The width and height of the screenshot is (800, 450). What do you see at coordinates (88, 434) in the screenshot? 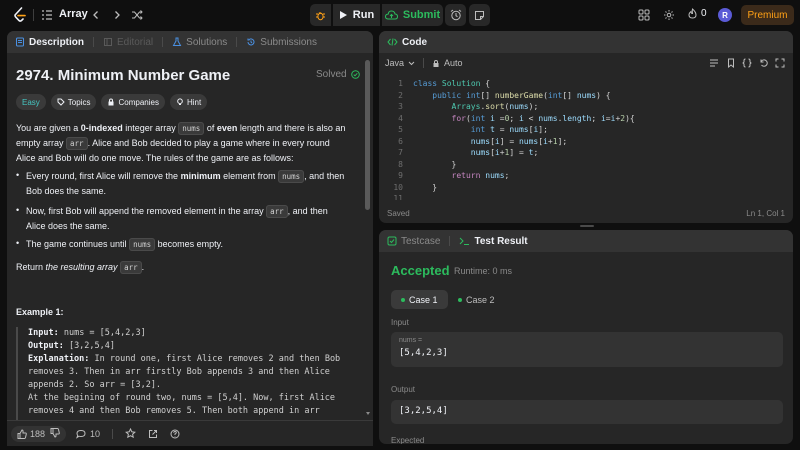
I see `comments-button: 10` at bounding box center [88, 434].